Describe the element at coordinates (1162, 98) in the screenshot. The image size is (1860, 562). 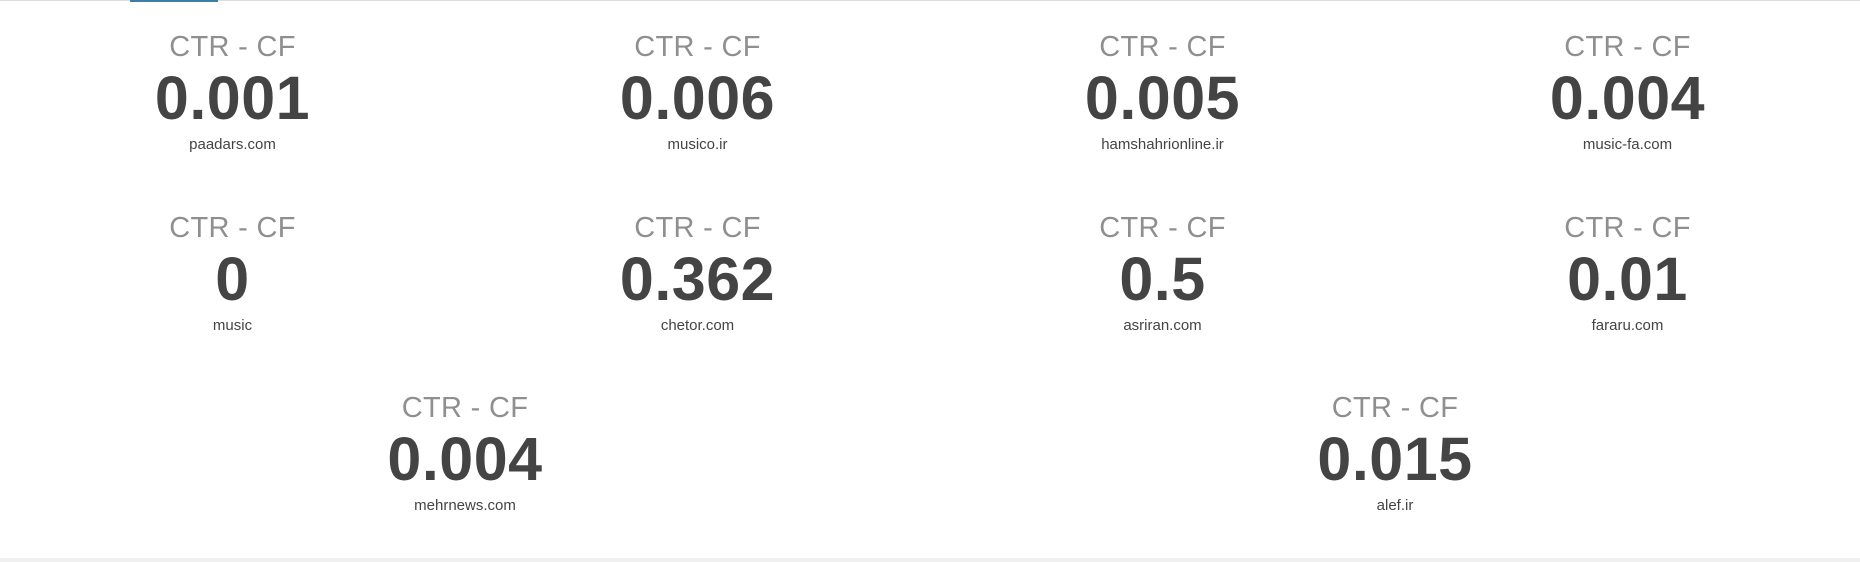
I see `stat-value: 0.005` at that location.